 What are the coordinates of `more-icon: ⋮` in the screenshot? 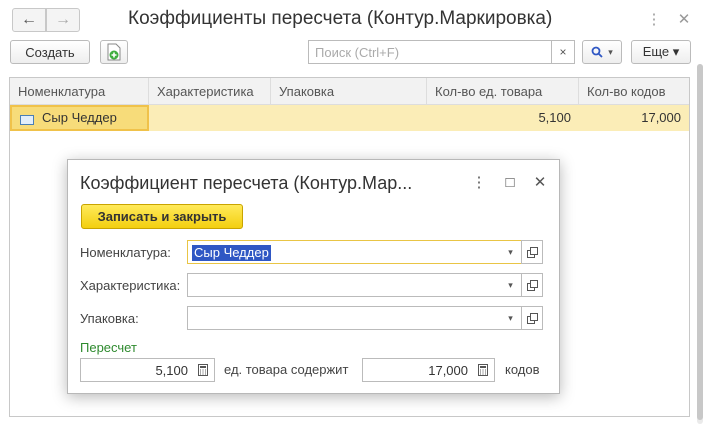 It's located at (654, 20).